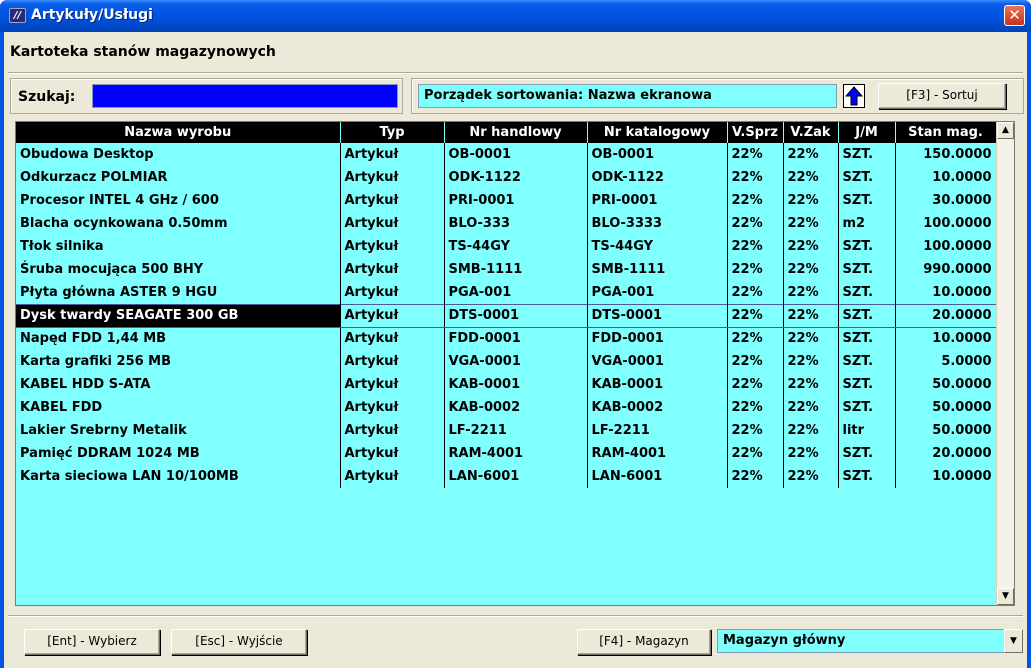 The image size is (1031, 668). Describe the element at coordinates (178, 361) in the screenshot. I see `cell-name: Karta grafiki 256 MB` at that location.